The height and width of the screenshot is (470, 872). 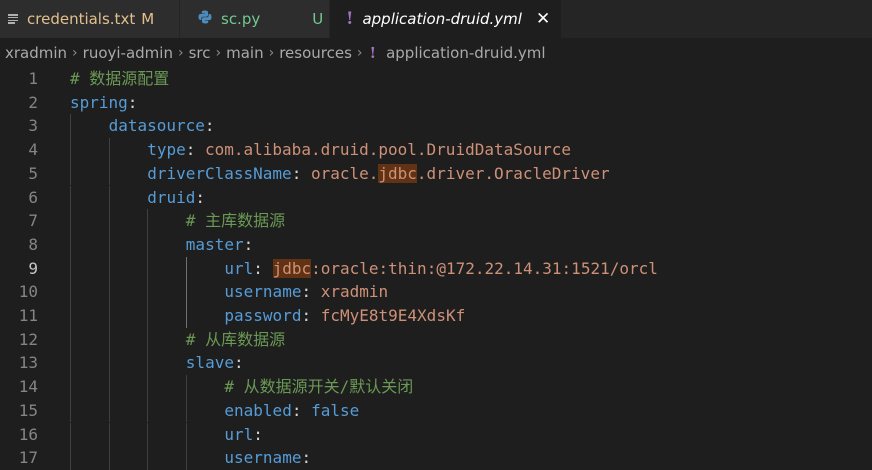 I want to click on breadcrumb-item: src, so click(x=200, y=53).